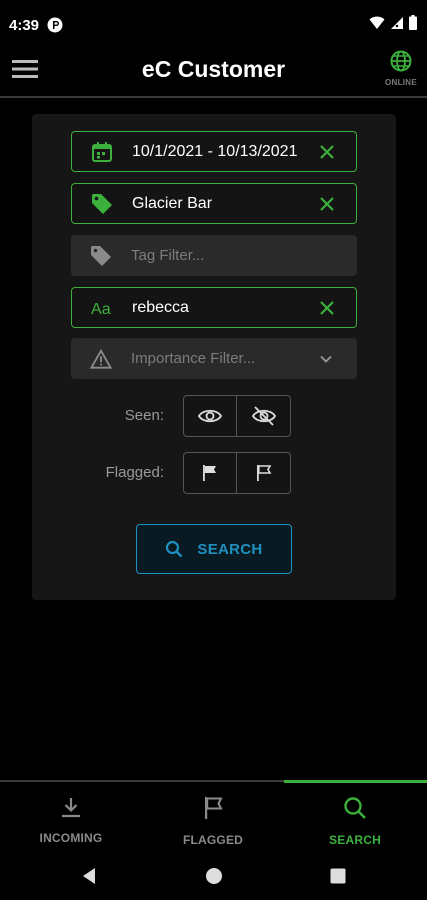 Image resolution: width=427 pixels, height=900 pixels. What do you see at coordinates (401, 82) in the screenshot?
I see `online-label: ONLINE` at bounding box center [401, 82].